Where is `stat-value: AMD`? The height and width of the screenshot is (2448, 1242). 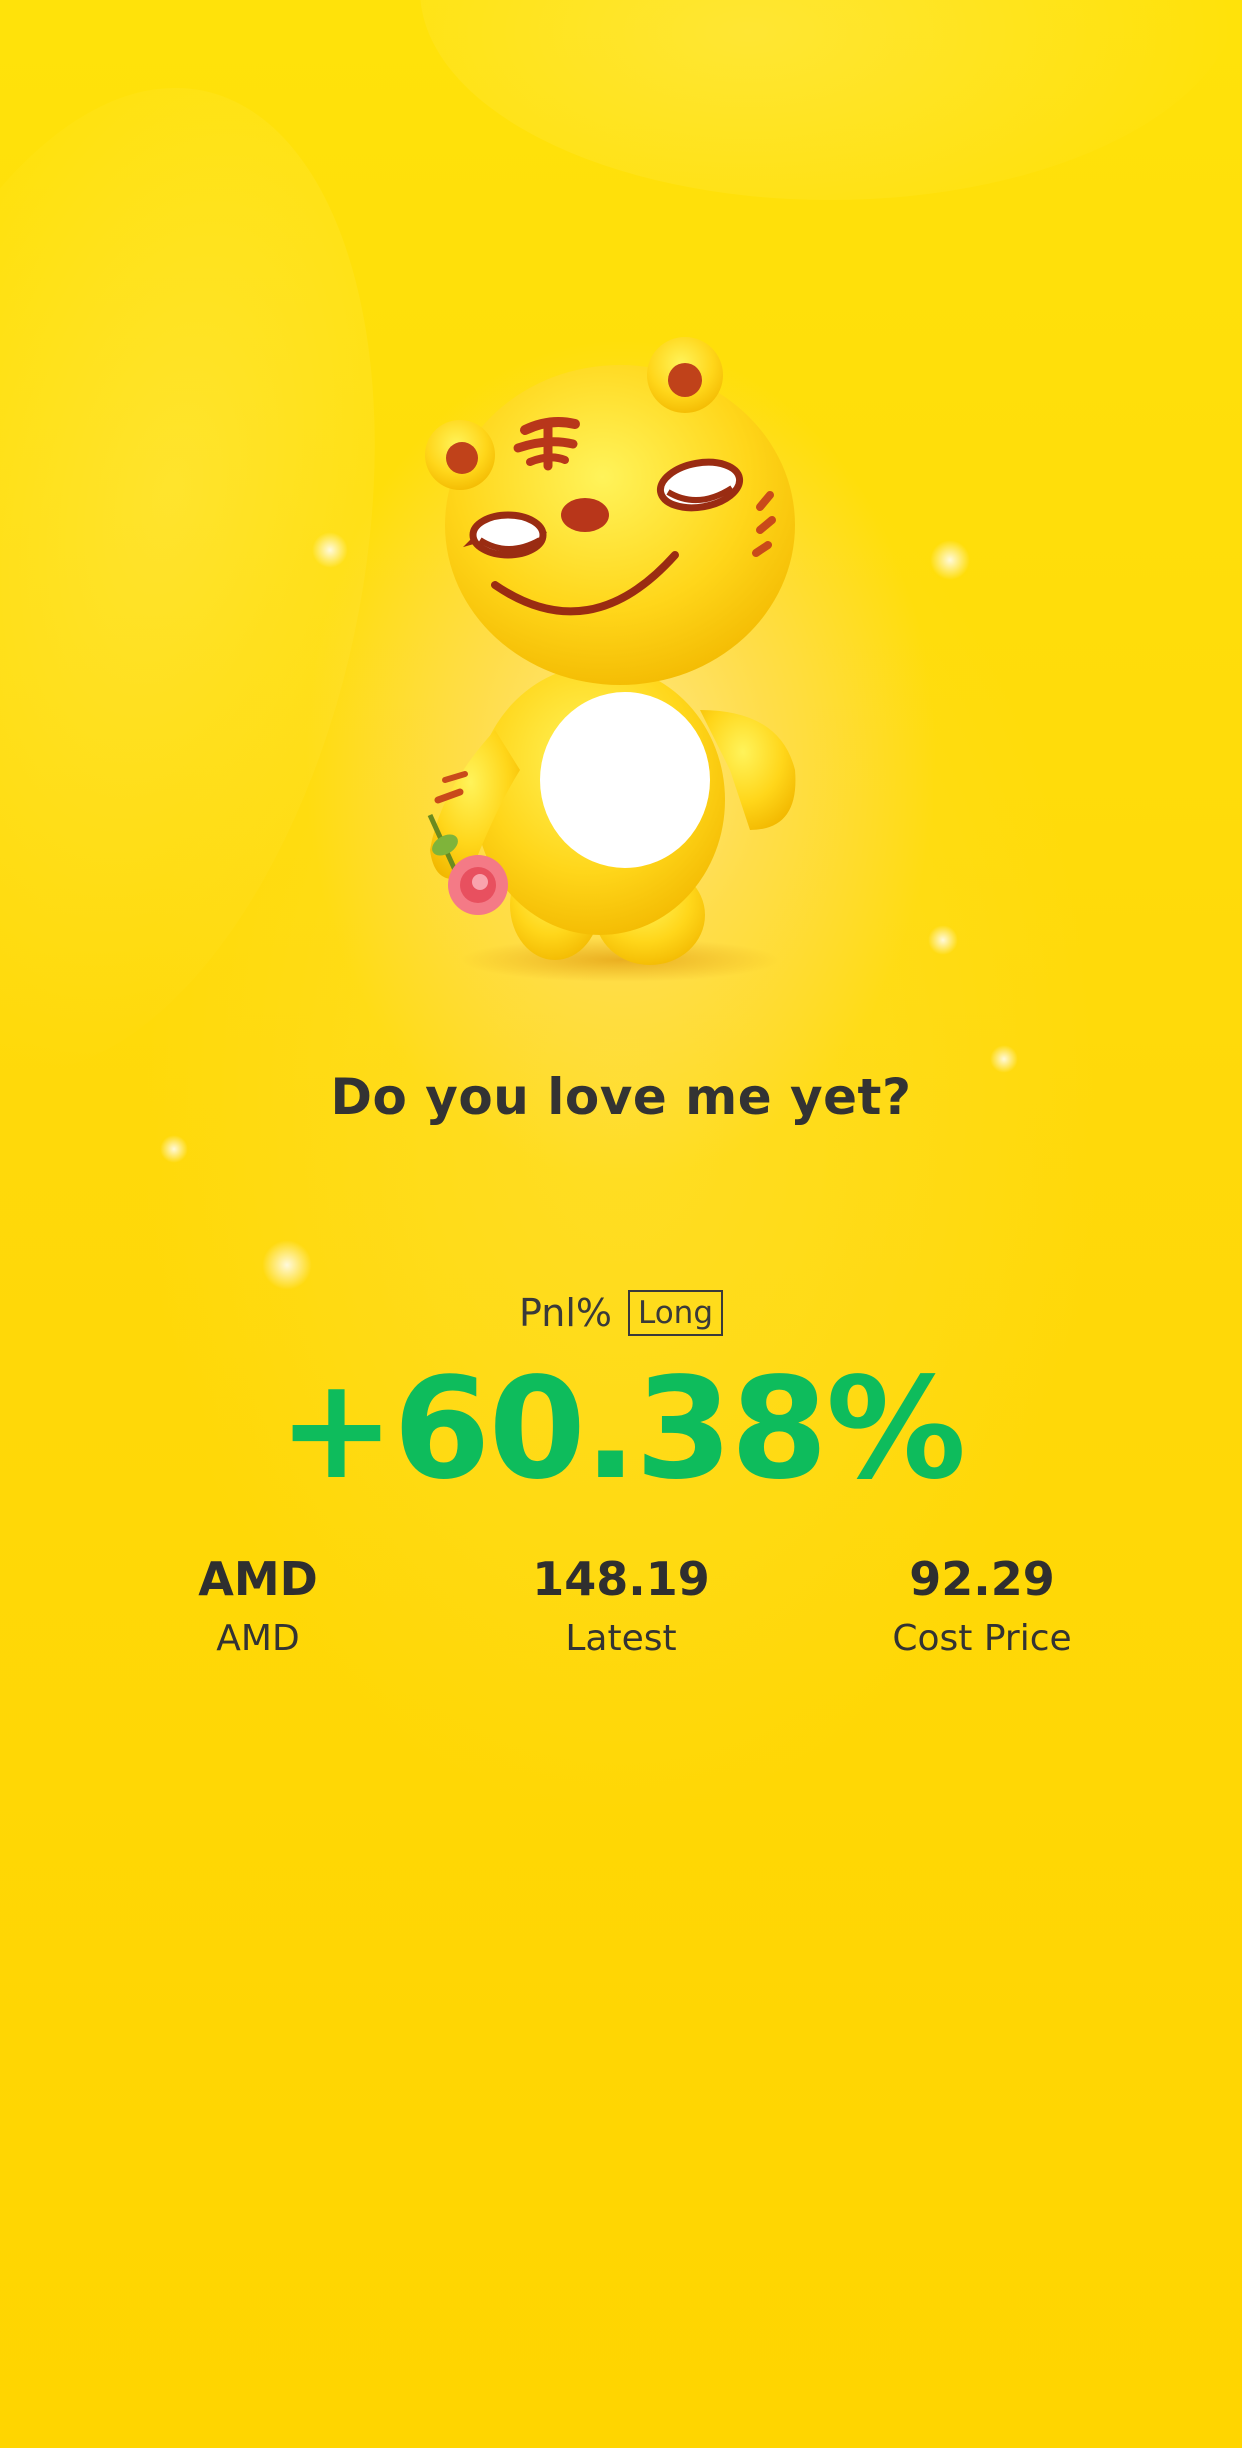 stat-value: AMD is located at coordinates (258, 1579).